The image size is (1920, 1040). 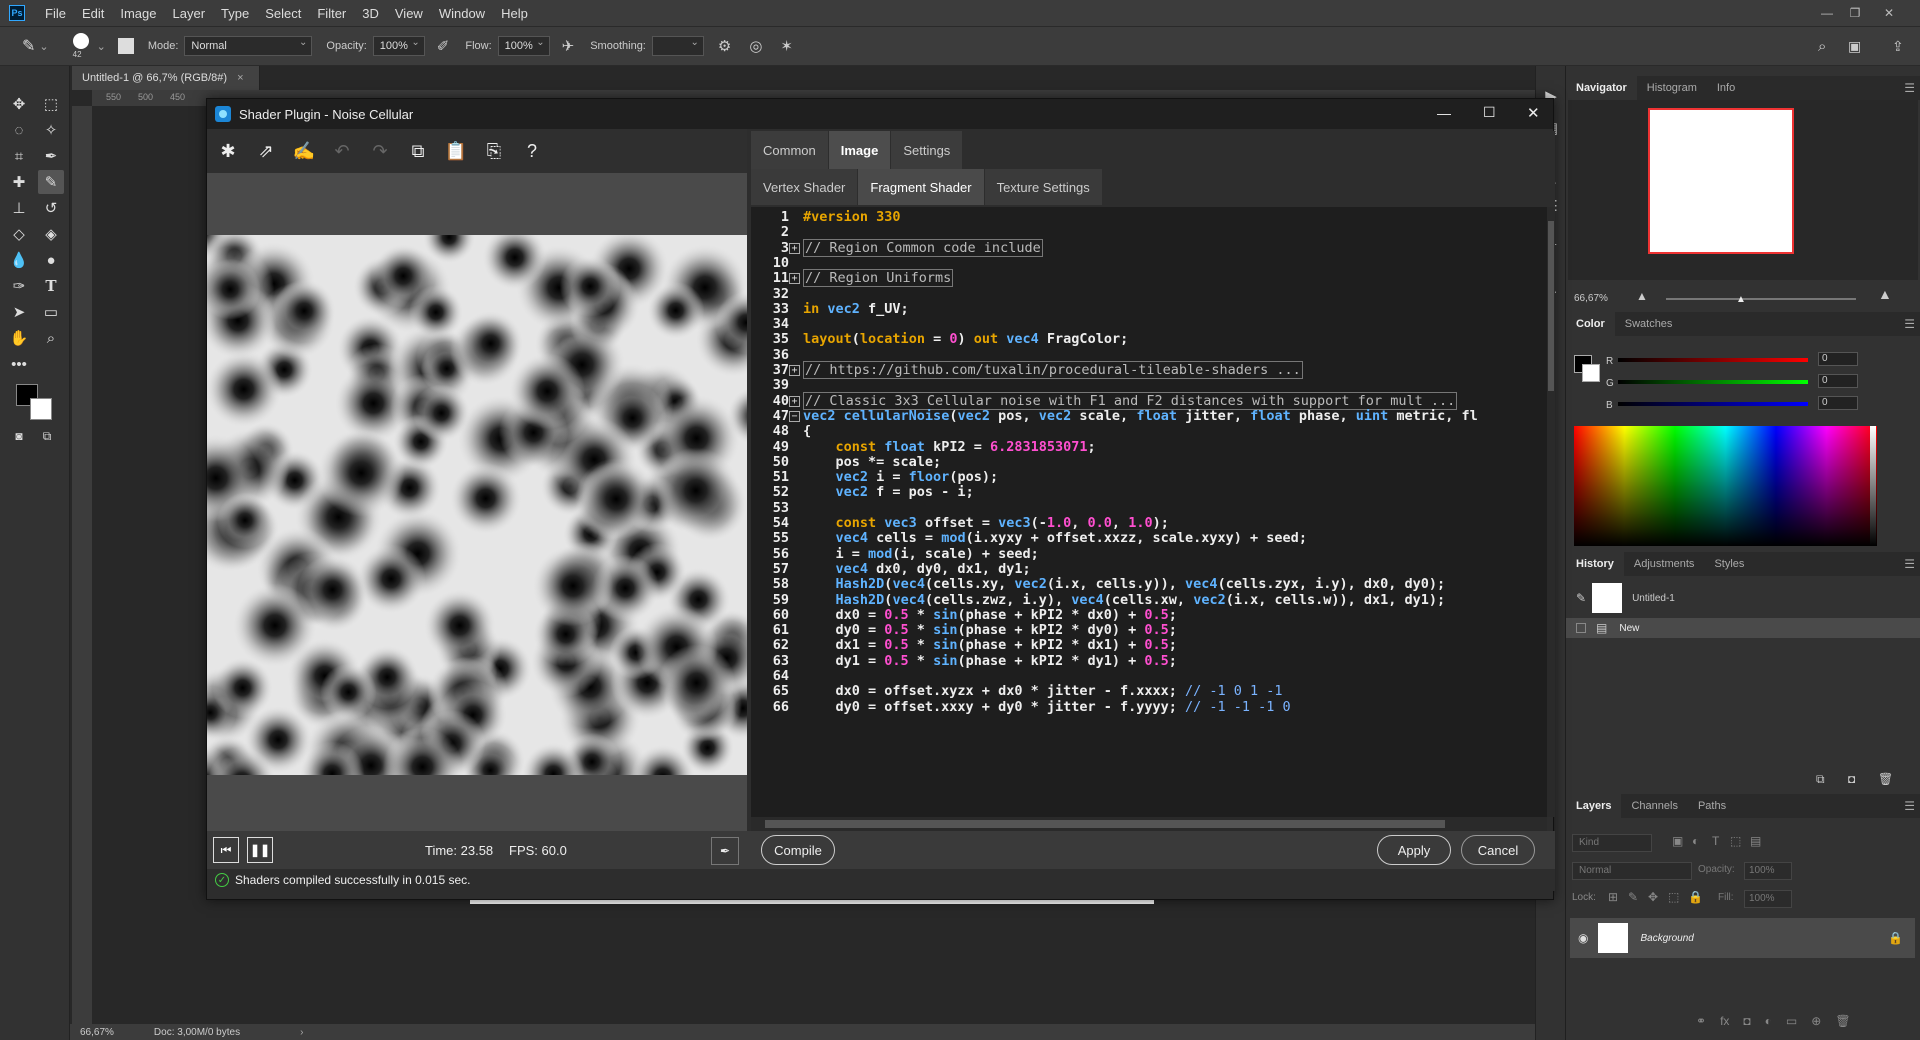 I want to click on layers-blend-mode: Normal, so click(x=1632, y=871).